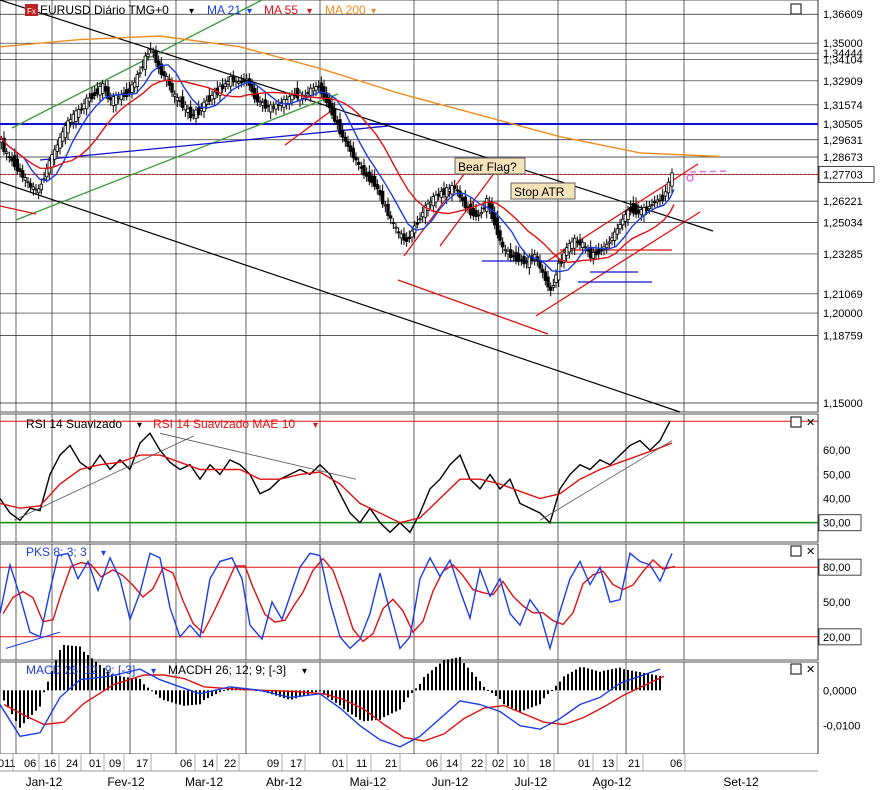 The width and height of the screenshot is (883, 790). What do you see at coordinates (104, 10) in the screenshot?
I see `legend-symbol: EURUSD Diário TMG+0` at bounding box center [104, 10].